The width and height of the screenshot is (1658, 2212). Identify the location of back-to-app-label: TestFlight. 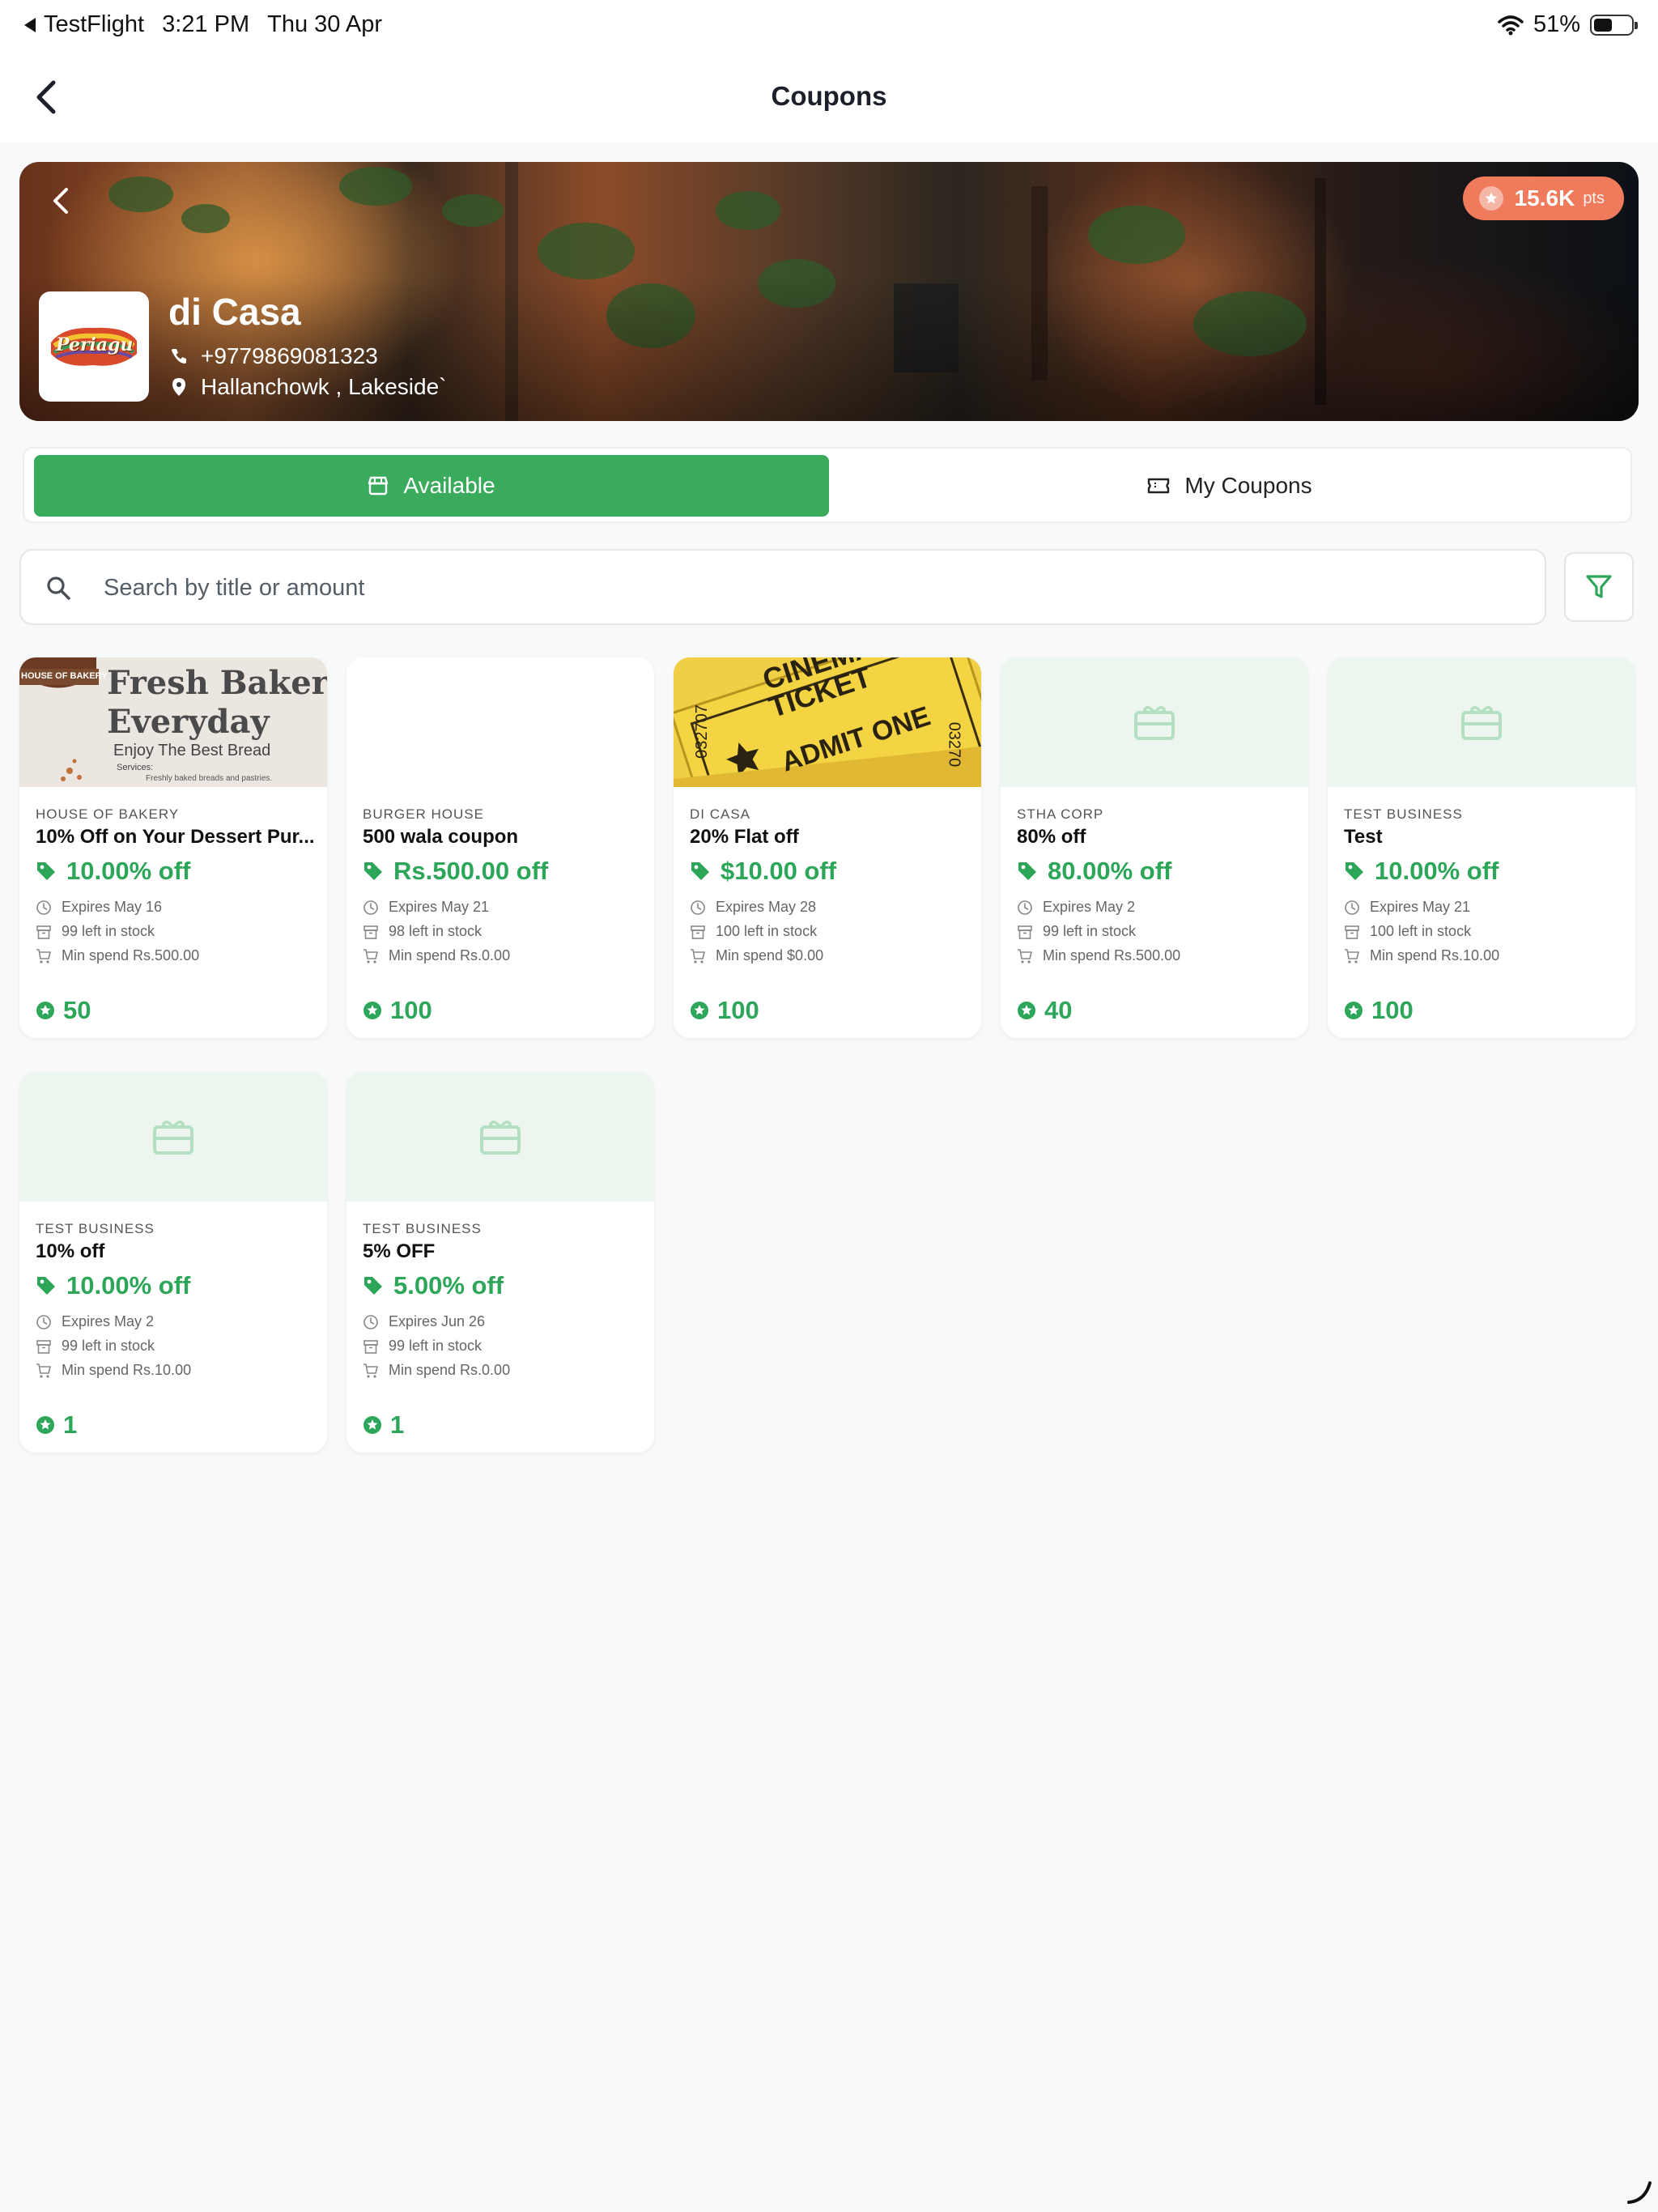
(94, 25).